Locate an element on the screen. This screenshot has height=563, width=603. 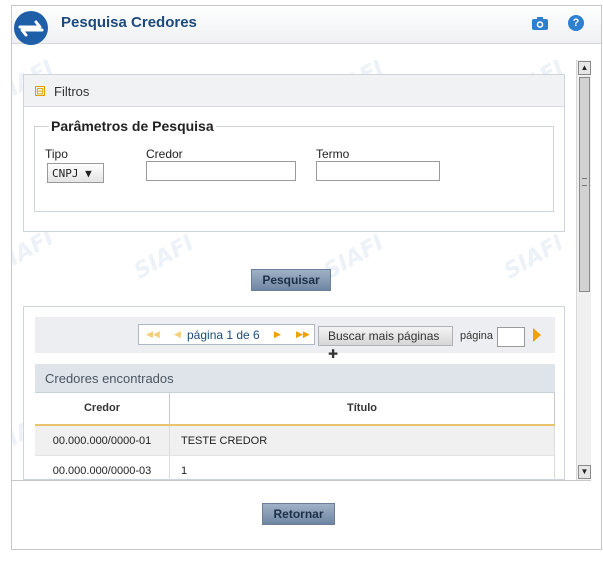
credor-cell: 00.000.000/0000-03 is located at coordinates (102, 468).